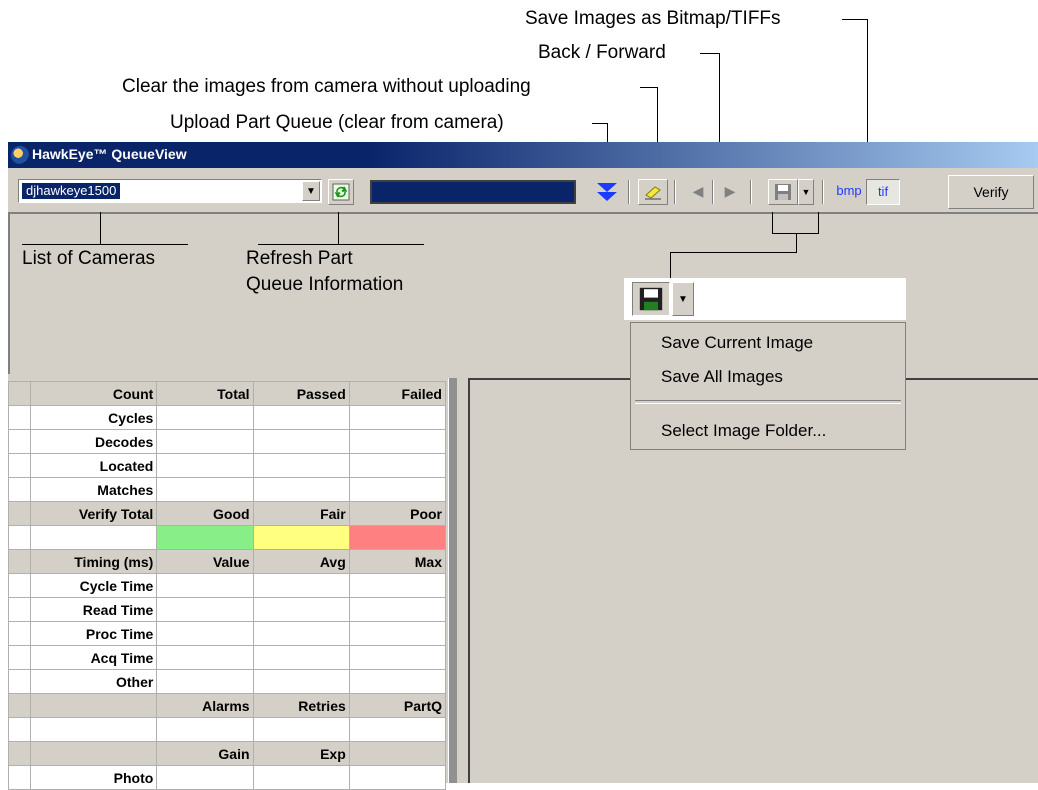 Image resolution: width=1038 pixels, height=790 pixels. Describe the element at coordinates (301, 705) in the screenshot. I see `grid-cell: Retries` at that location.